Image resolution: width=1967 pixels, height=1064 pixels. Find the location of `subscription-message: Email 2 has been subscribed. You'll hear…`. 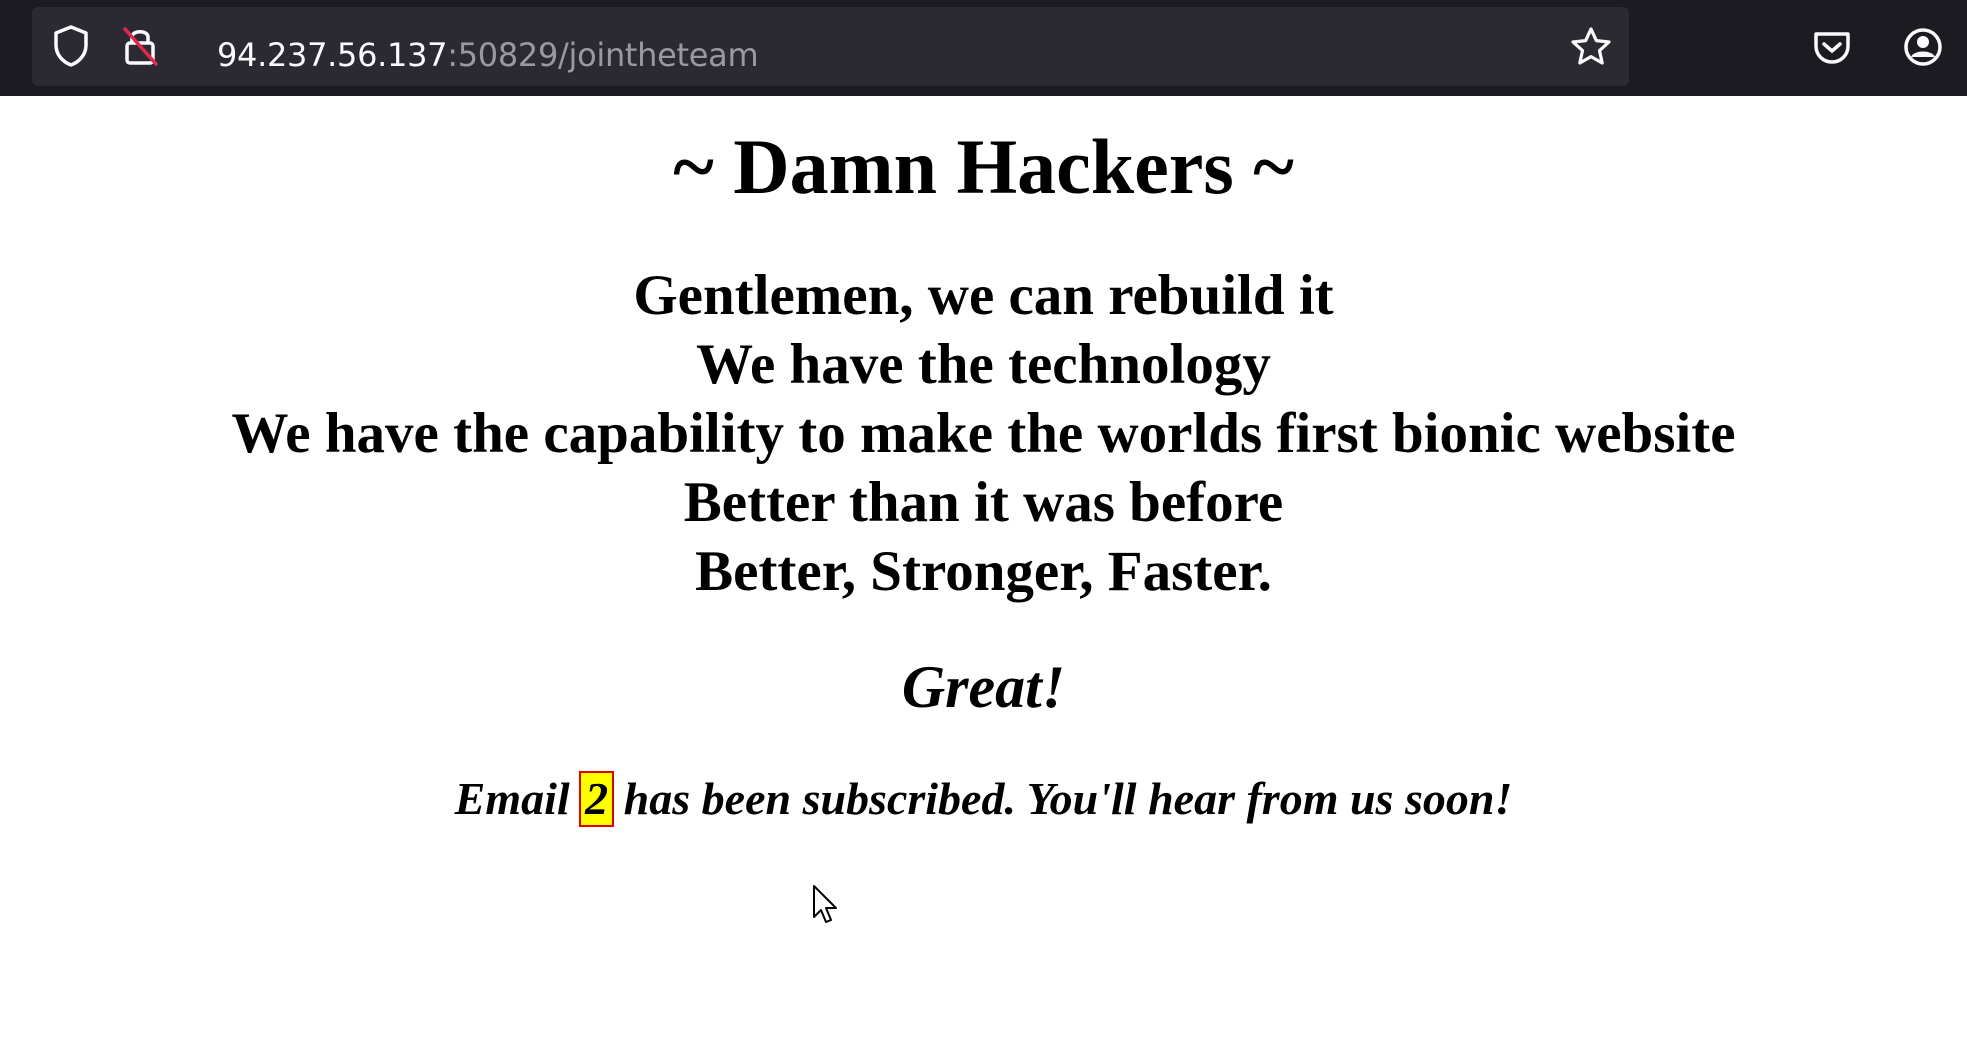

subscription-message: Email 2 has been subscribed. You'll hear… is located at coordinates (983, 799).